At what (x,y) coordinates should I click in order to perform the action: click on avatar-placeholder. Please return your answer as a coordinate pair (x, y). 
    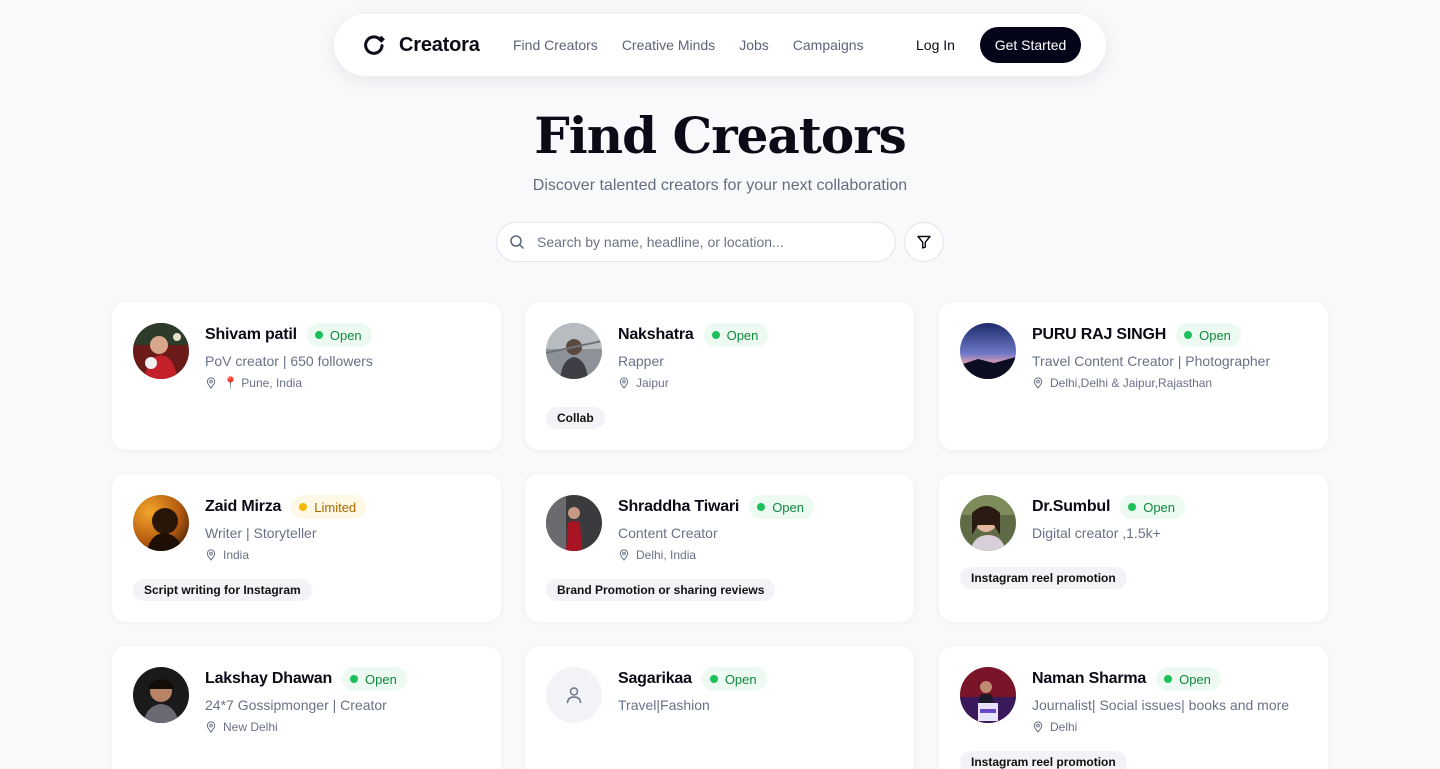
    Looking at the image, I should click on (574, 695).